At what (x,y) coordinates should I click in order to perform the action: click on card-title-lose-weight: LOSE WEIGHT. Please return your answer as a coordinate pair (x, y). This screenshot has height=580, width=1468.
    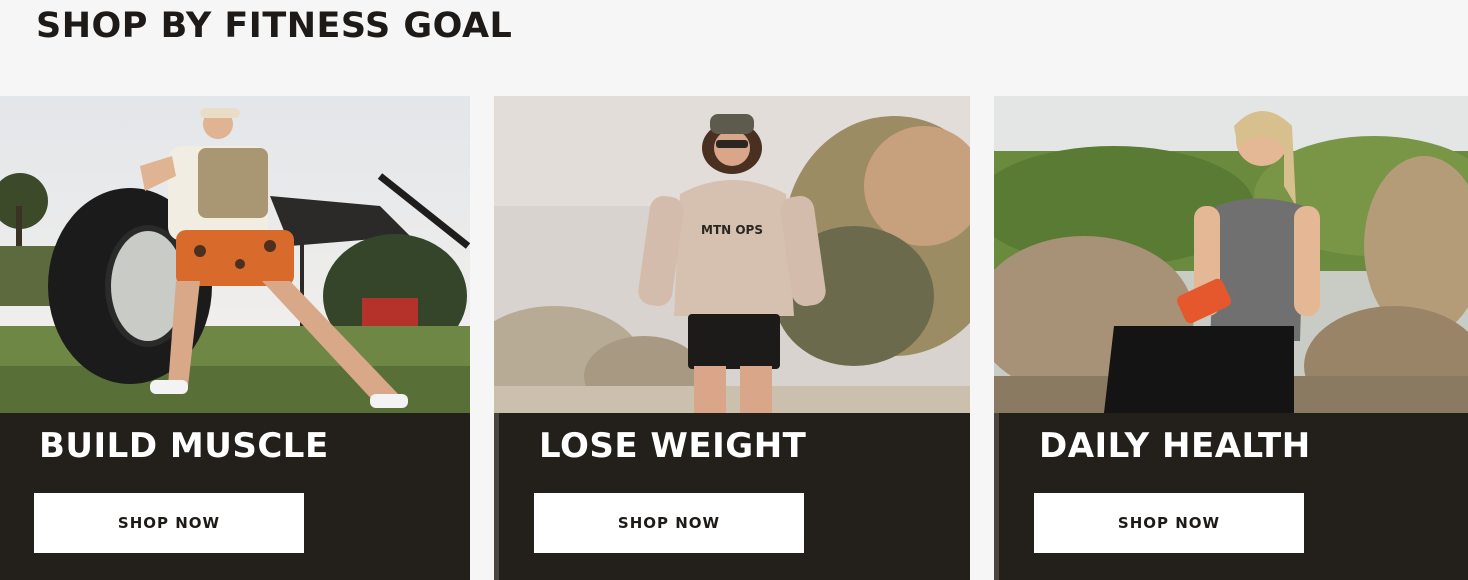
    Looking at the image, I should click on (673, 446).